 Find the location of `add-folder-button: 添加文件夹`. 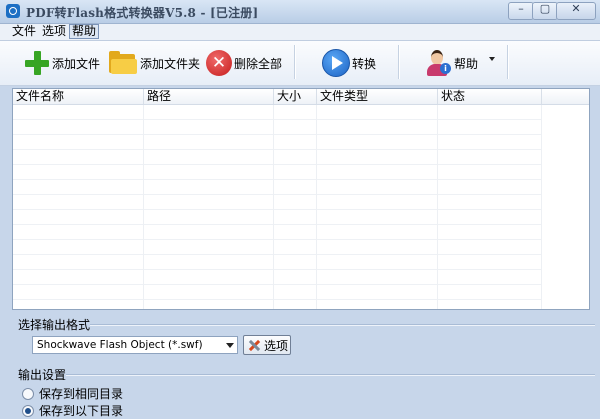

add-folder-button: 添加文件夹 is located at coordinates (154, 63).